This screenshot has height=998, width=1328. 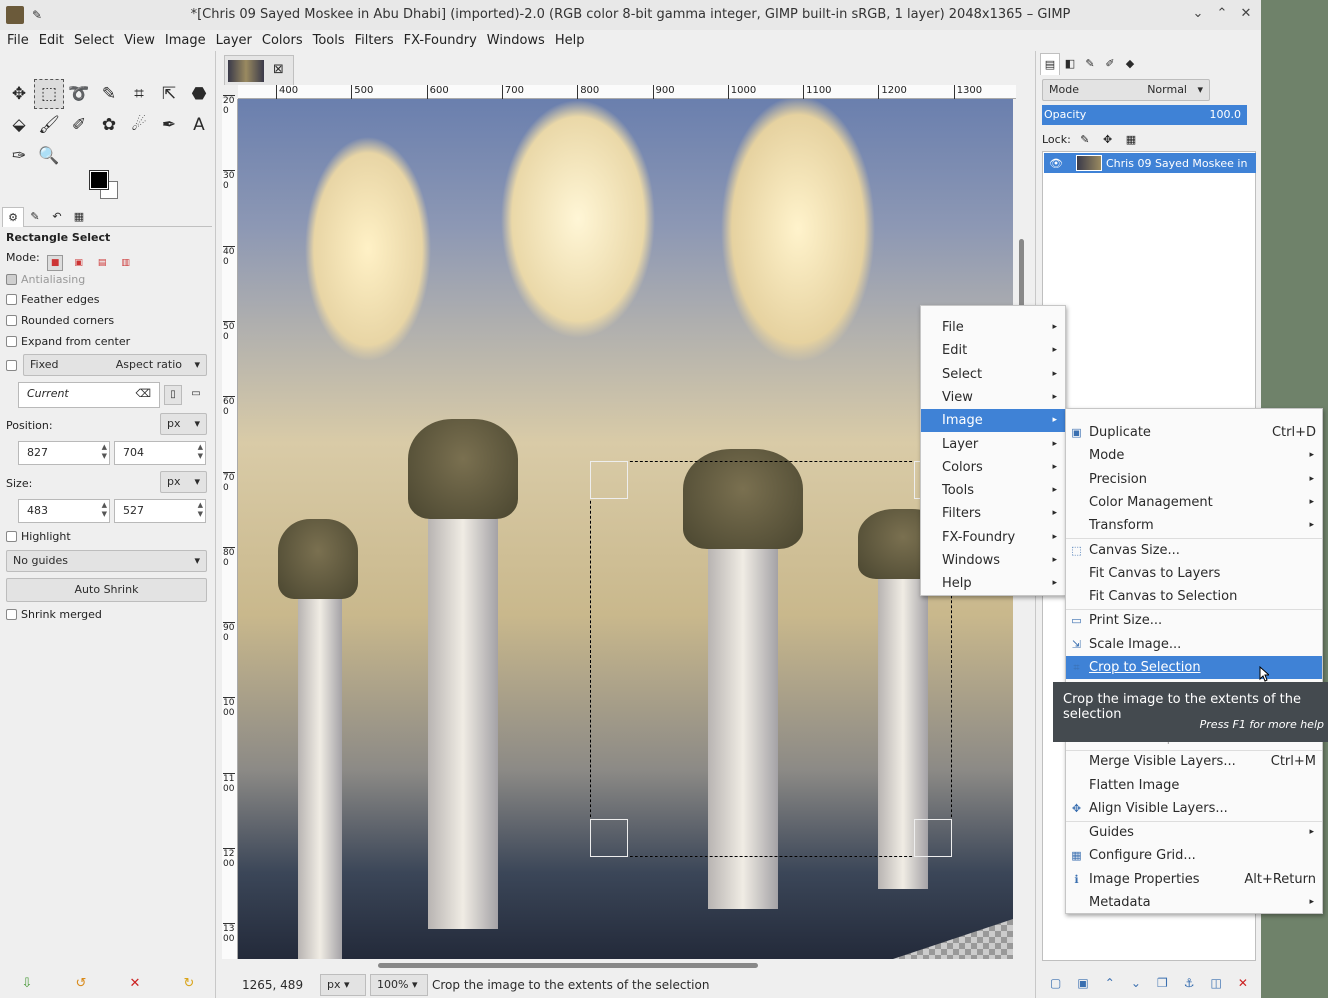 What do you see at coordinates (343, 985) in the screenshot?
I see `unit-combo: px ▾` at bounding box center [343, 985].